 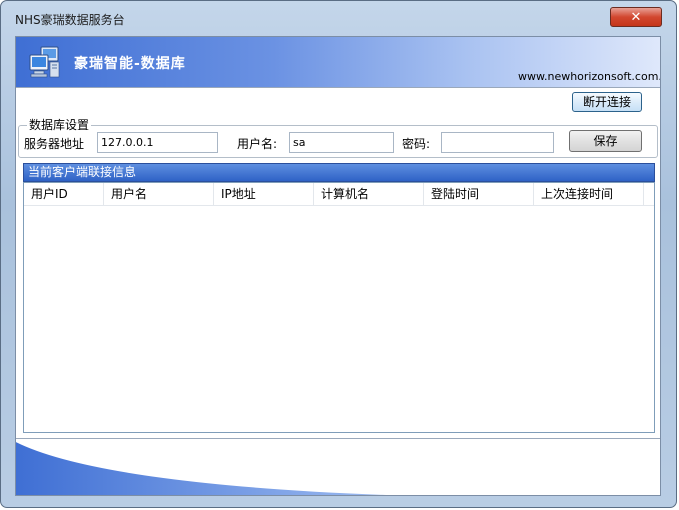 I want to click on column-header-computer-name: 计算机名, so click(x=369, y=194).